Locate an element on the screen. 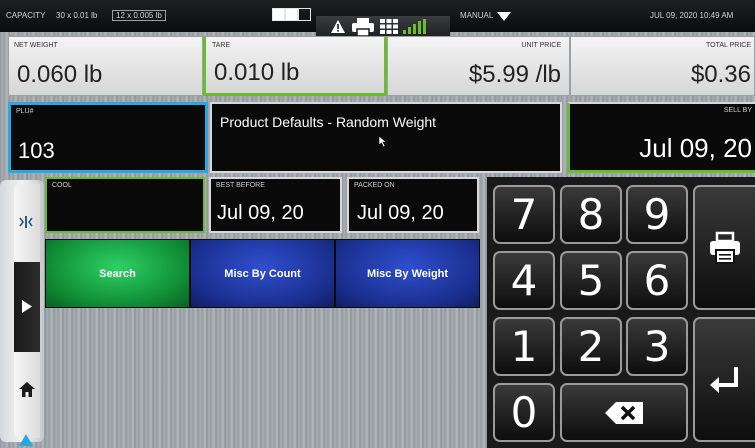 This screenshot has width=755, height=448. key-5: 5 is located at coordinates (591, 280).